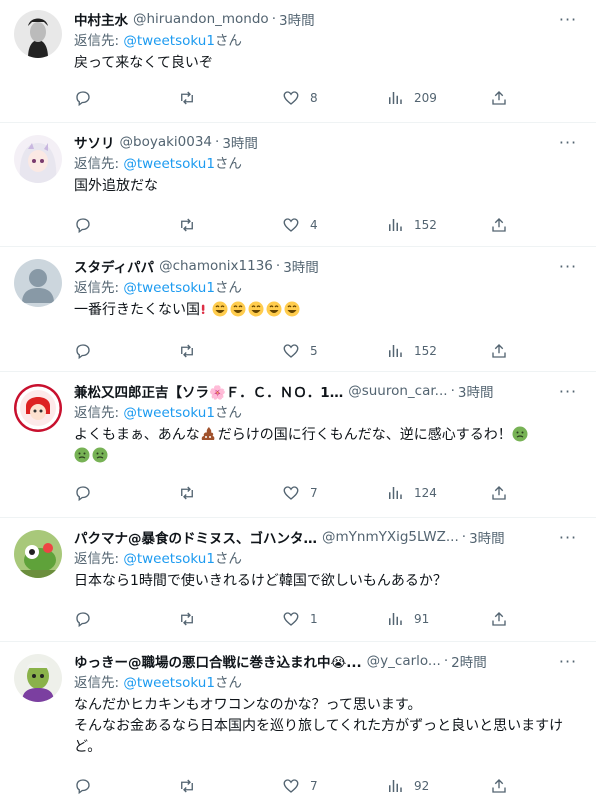 This screenshot has height=810, width=596. I want to click on view-count: 92, so click(422, 786).